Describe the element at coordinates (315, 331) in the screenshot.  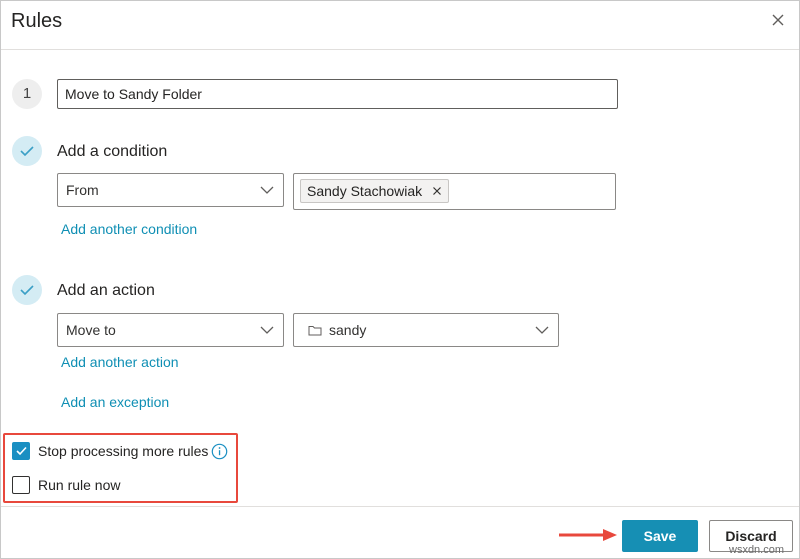
I see `folder-icon` at that location.